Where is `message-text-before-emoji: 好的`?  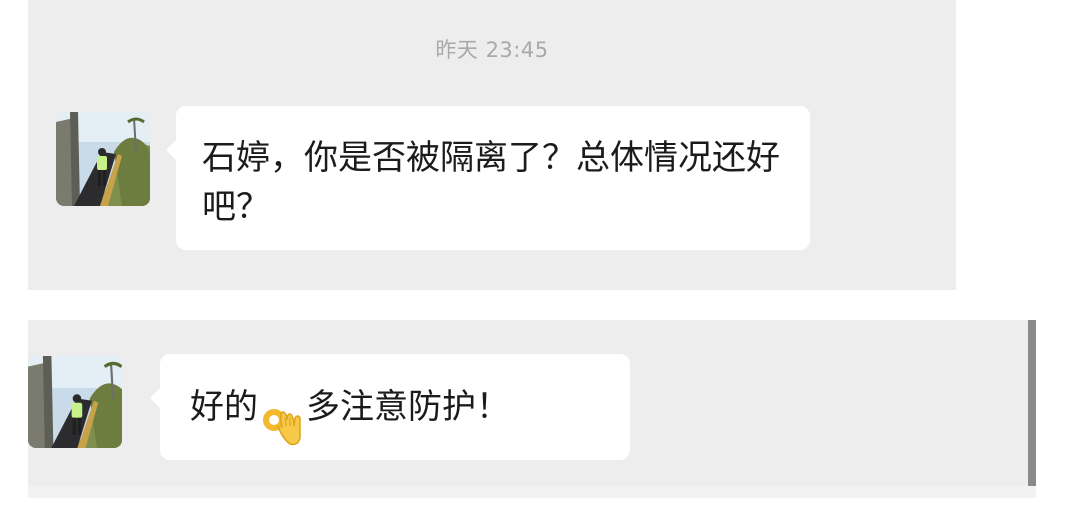 message-text-before-emoji: 好的 is located at coordinates (224, 407).